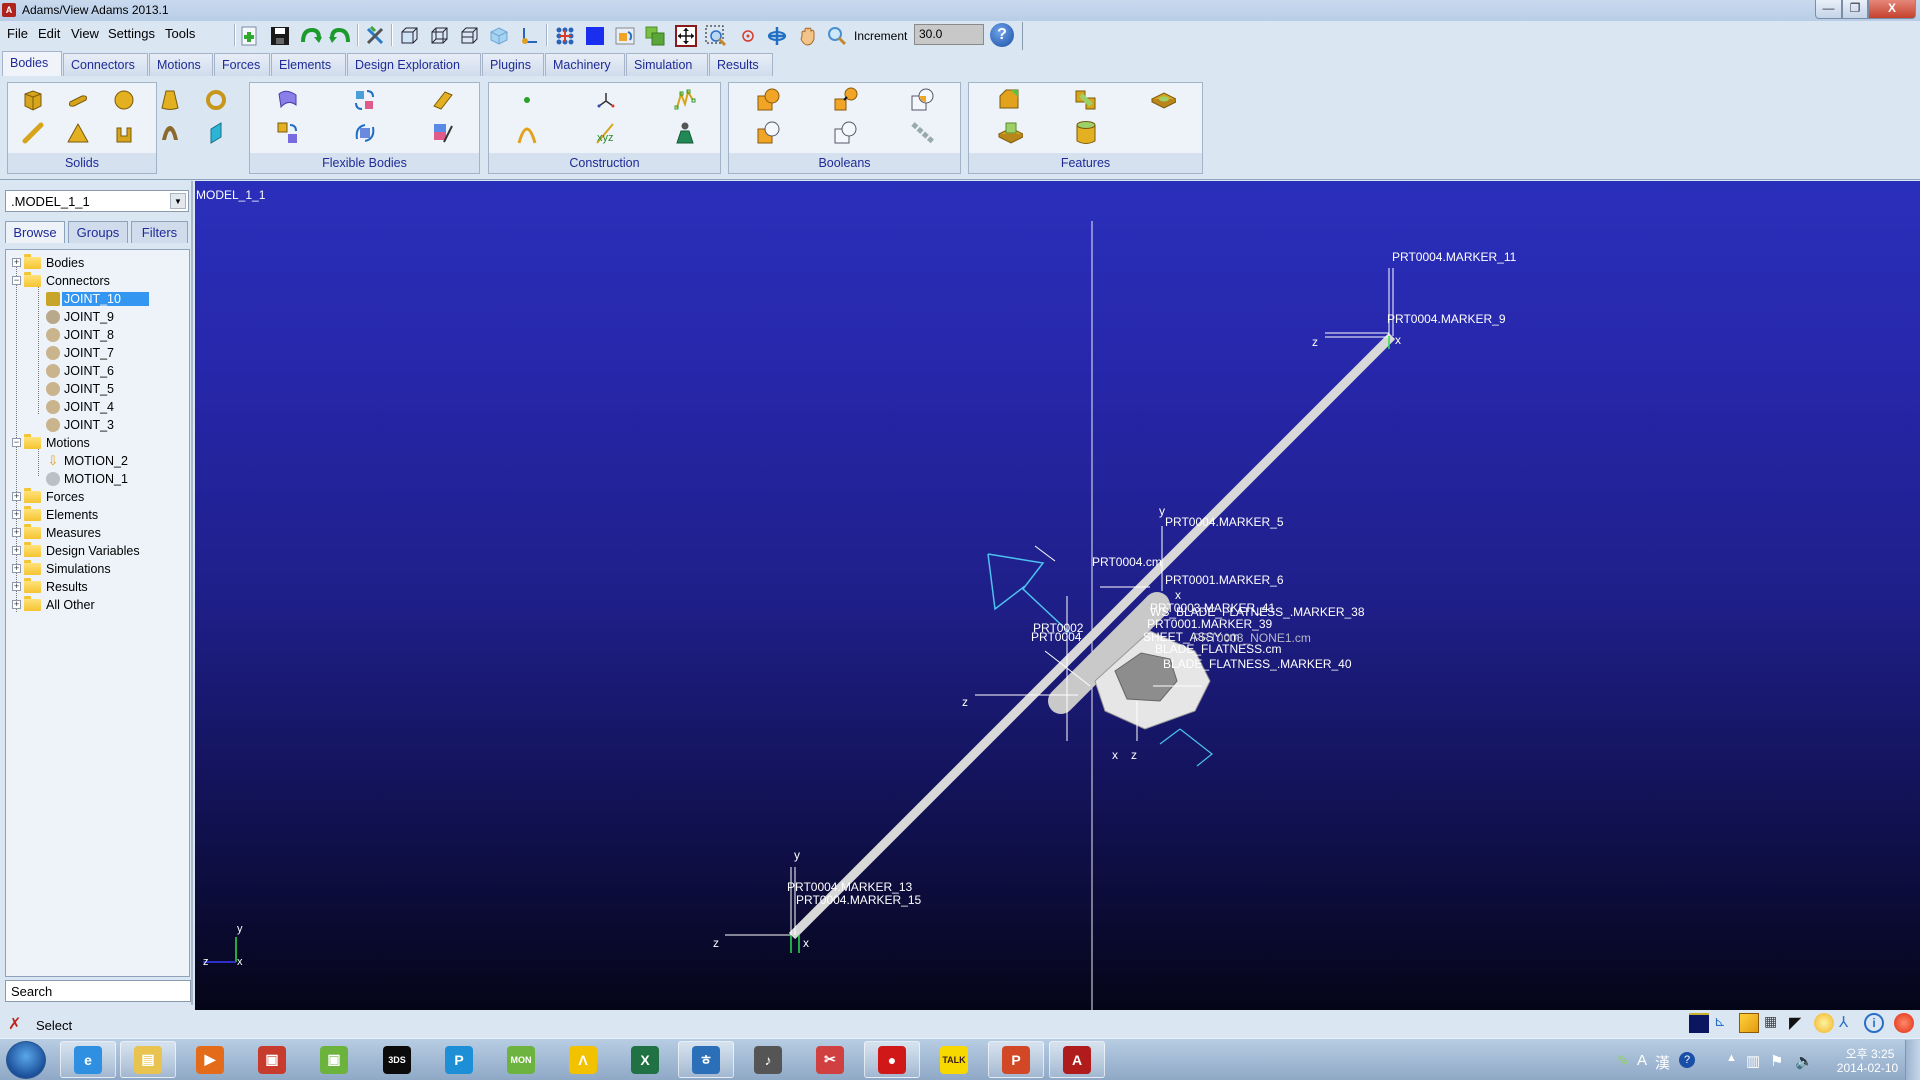 The image size is (1920, 1080). I want to click on tab-bodies: Bodies, so click(32, 64).